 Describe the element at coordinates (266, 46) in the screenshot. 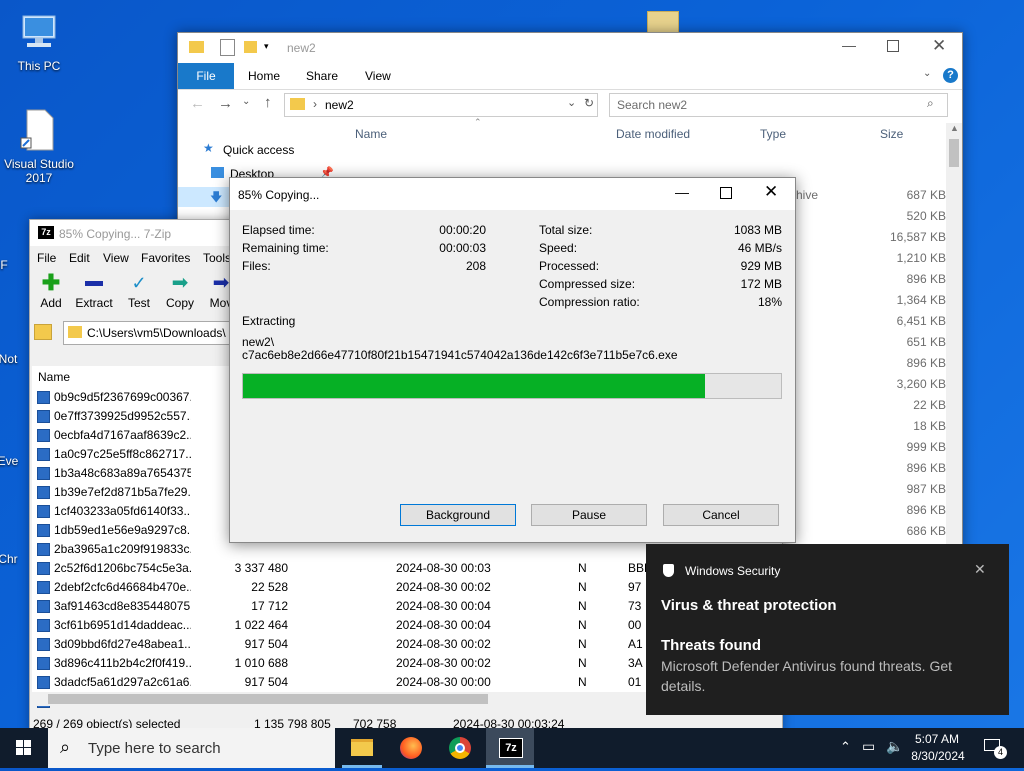

I see `quick-access-dropdown-icon: ▾` at that location.